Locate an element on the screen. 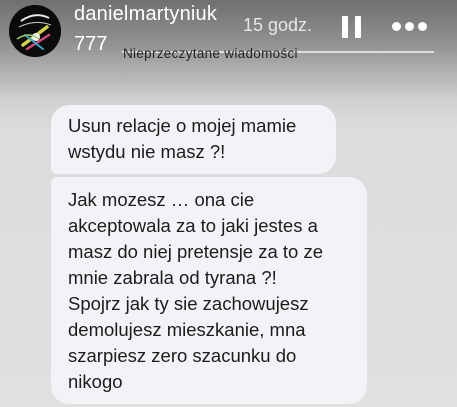 The height and width of the screenshot is (407, 457). story-subtitle: 777 is located at coordinates (91, 44).